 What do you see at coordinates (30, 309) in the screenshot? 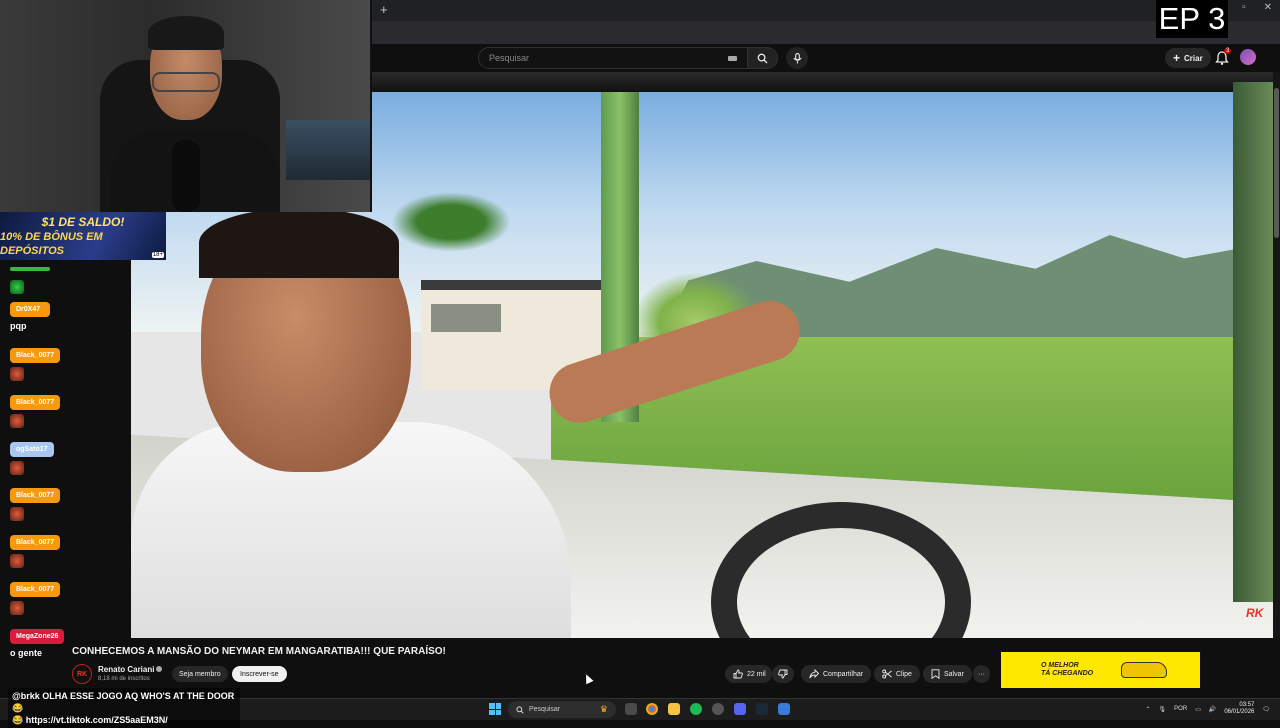
I see `chat-username: Dr0X47` at bounding box center [30, 309].